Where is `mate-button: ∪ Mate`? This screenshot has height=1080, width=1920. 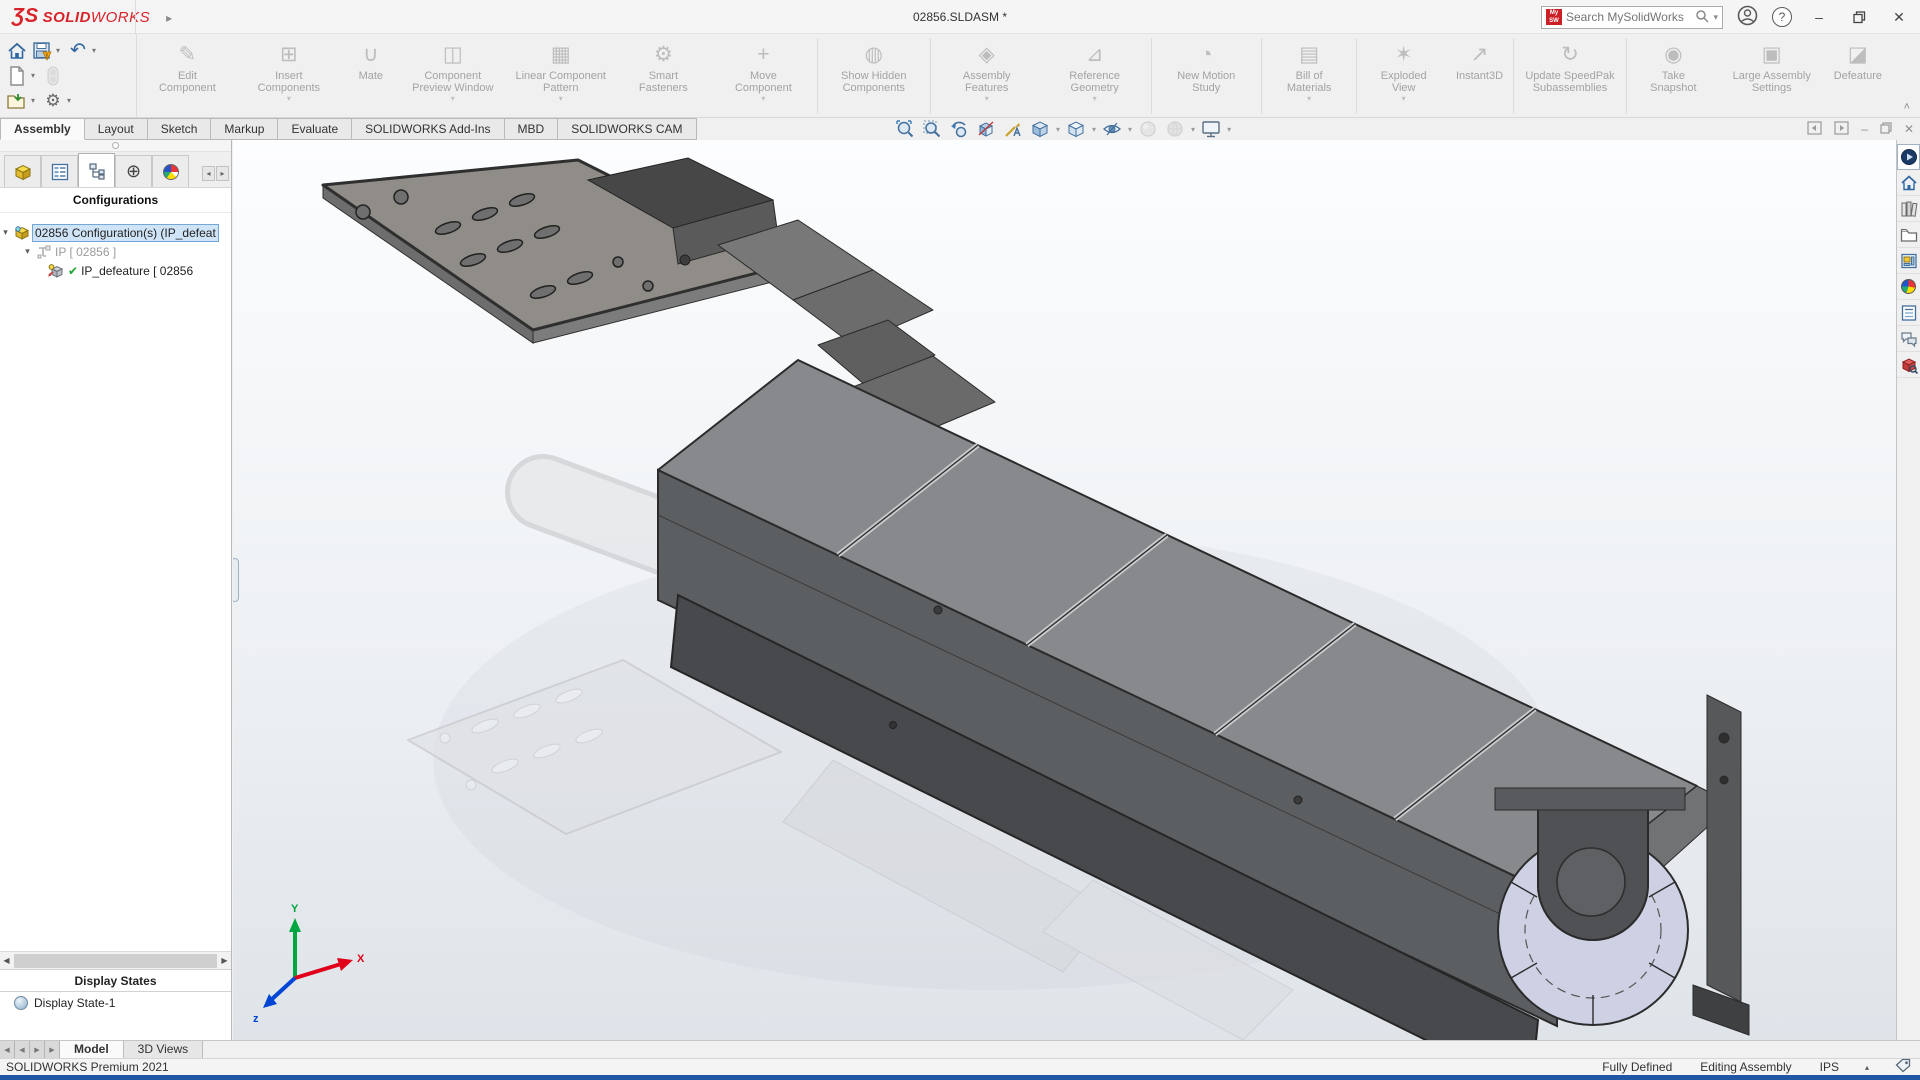
mate-button: ∪ Mate is located at coordinates (371, 76).